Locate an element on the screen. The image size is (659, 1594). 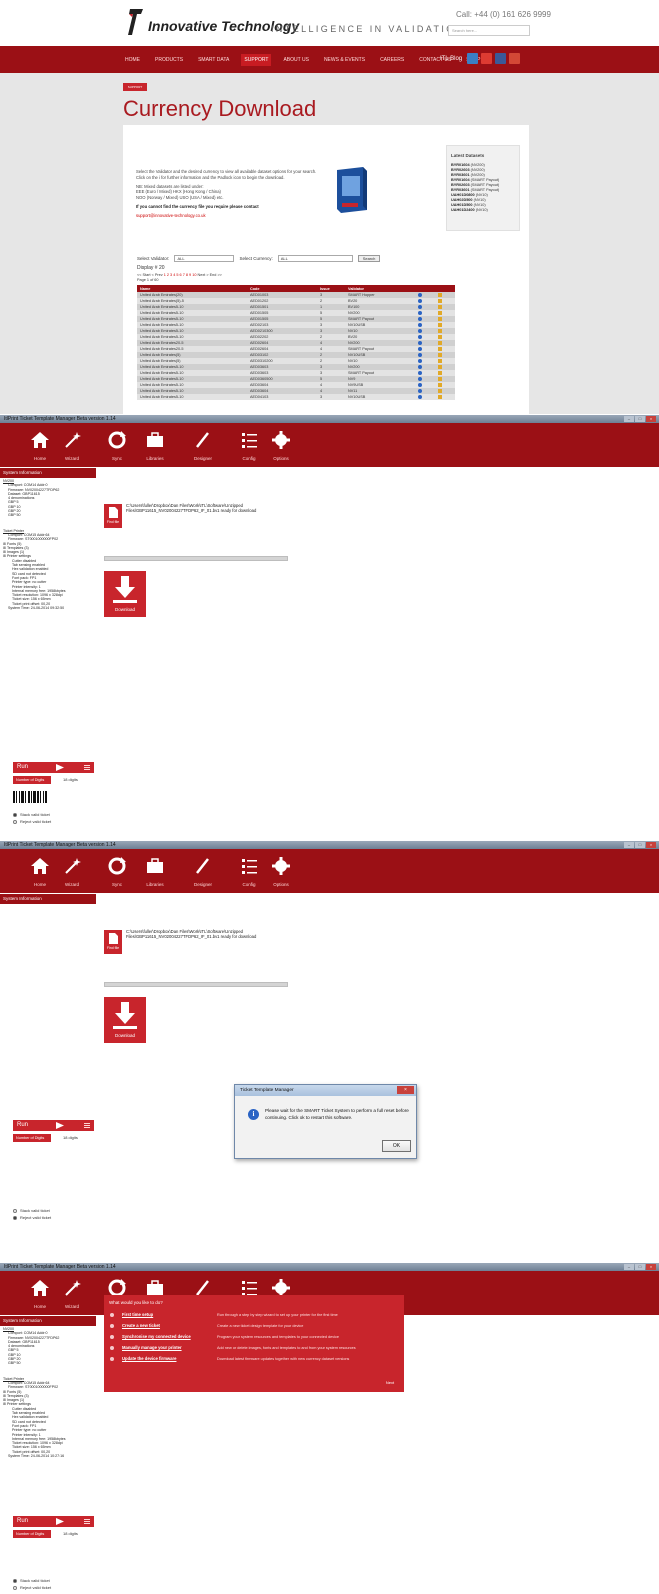
display-count-select: Display # 20 is located at coordinates (151, 268).